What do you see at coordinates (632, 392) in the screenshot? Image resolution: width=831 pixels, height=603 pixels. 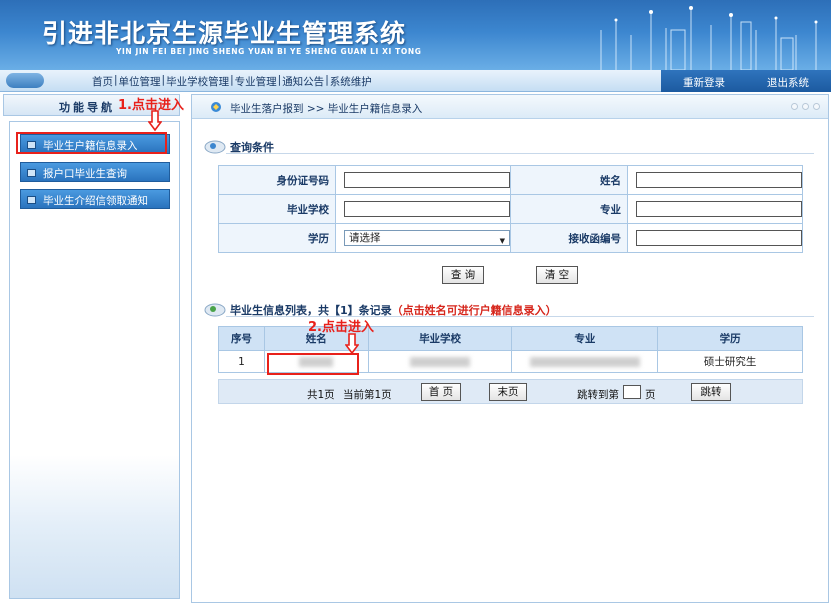 I see `page-number-input` at bounding box center [632, 392].